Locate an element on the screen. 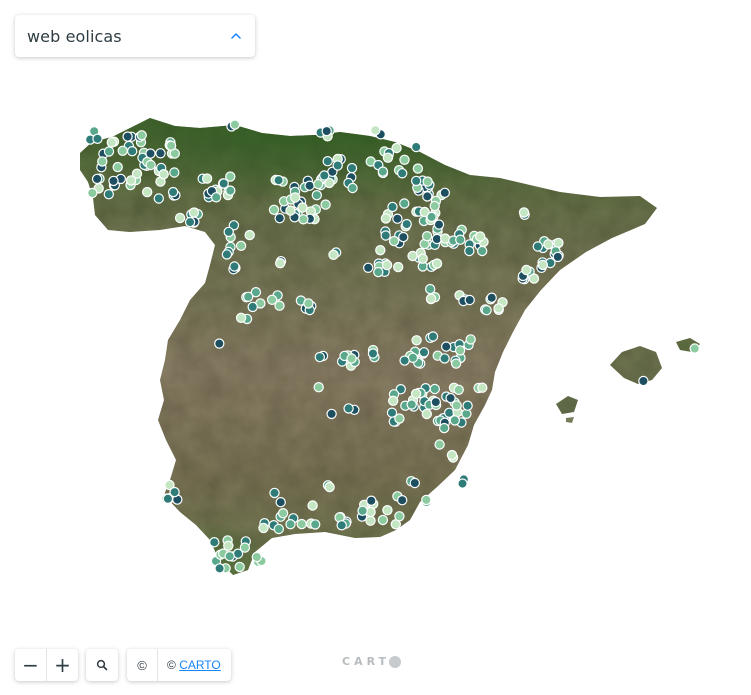 The width and height of the screenshot is (751, 695). attribution-toggle-button: © is located at coordinates (142, 665).